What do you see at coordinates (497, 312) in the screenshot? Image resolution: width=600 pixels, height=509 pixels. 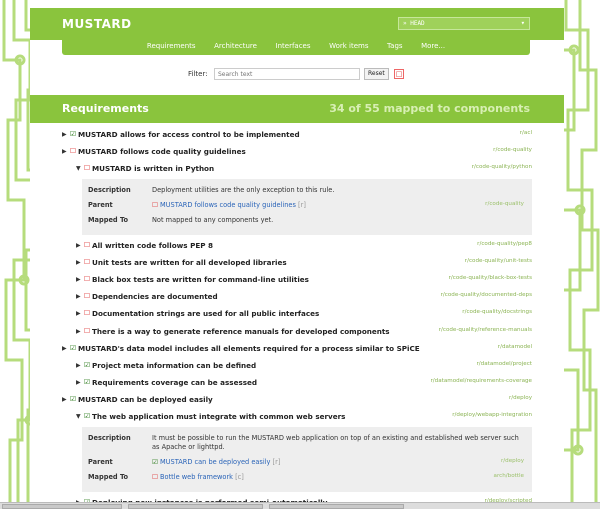 I see `requirement-path: r/code-quality/docstrings` at bounding box center [497, 312].